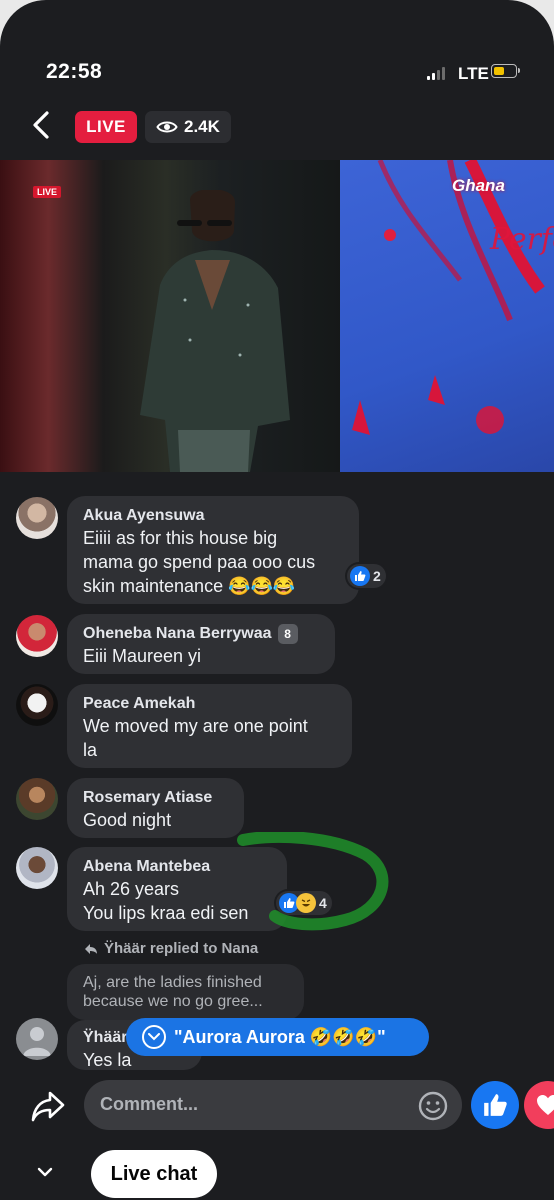  What do you see at coordinates (360, 576) in the screenshot?
I see `like-reaction-icon` at bounding box center [360, 576].